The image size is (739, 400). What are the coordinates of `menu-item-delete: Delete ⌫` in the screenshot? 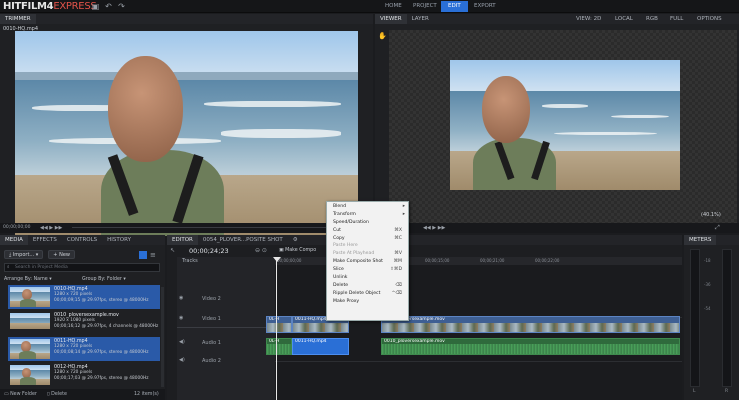 It's located at (367, 286).